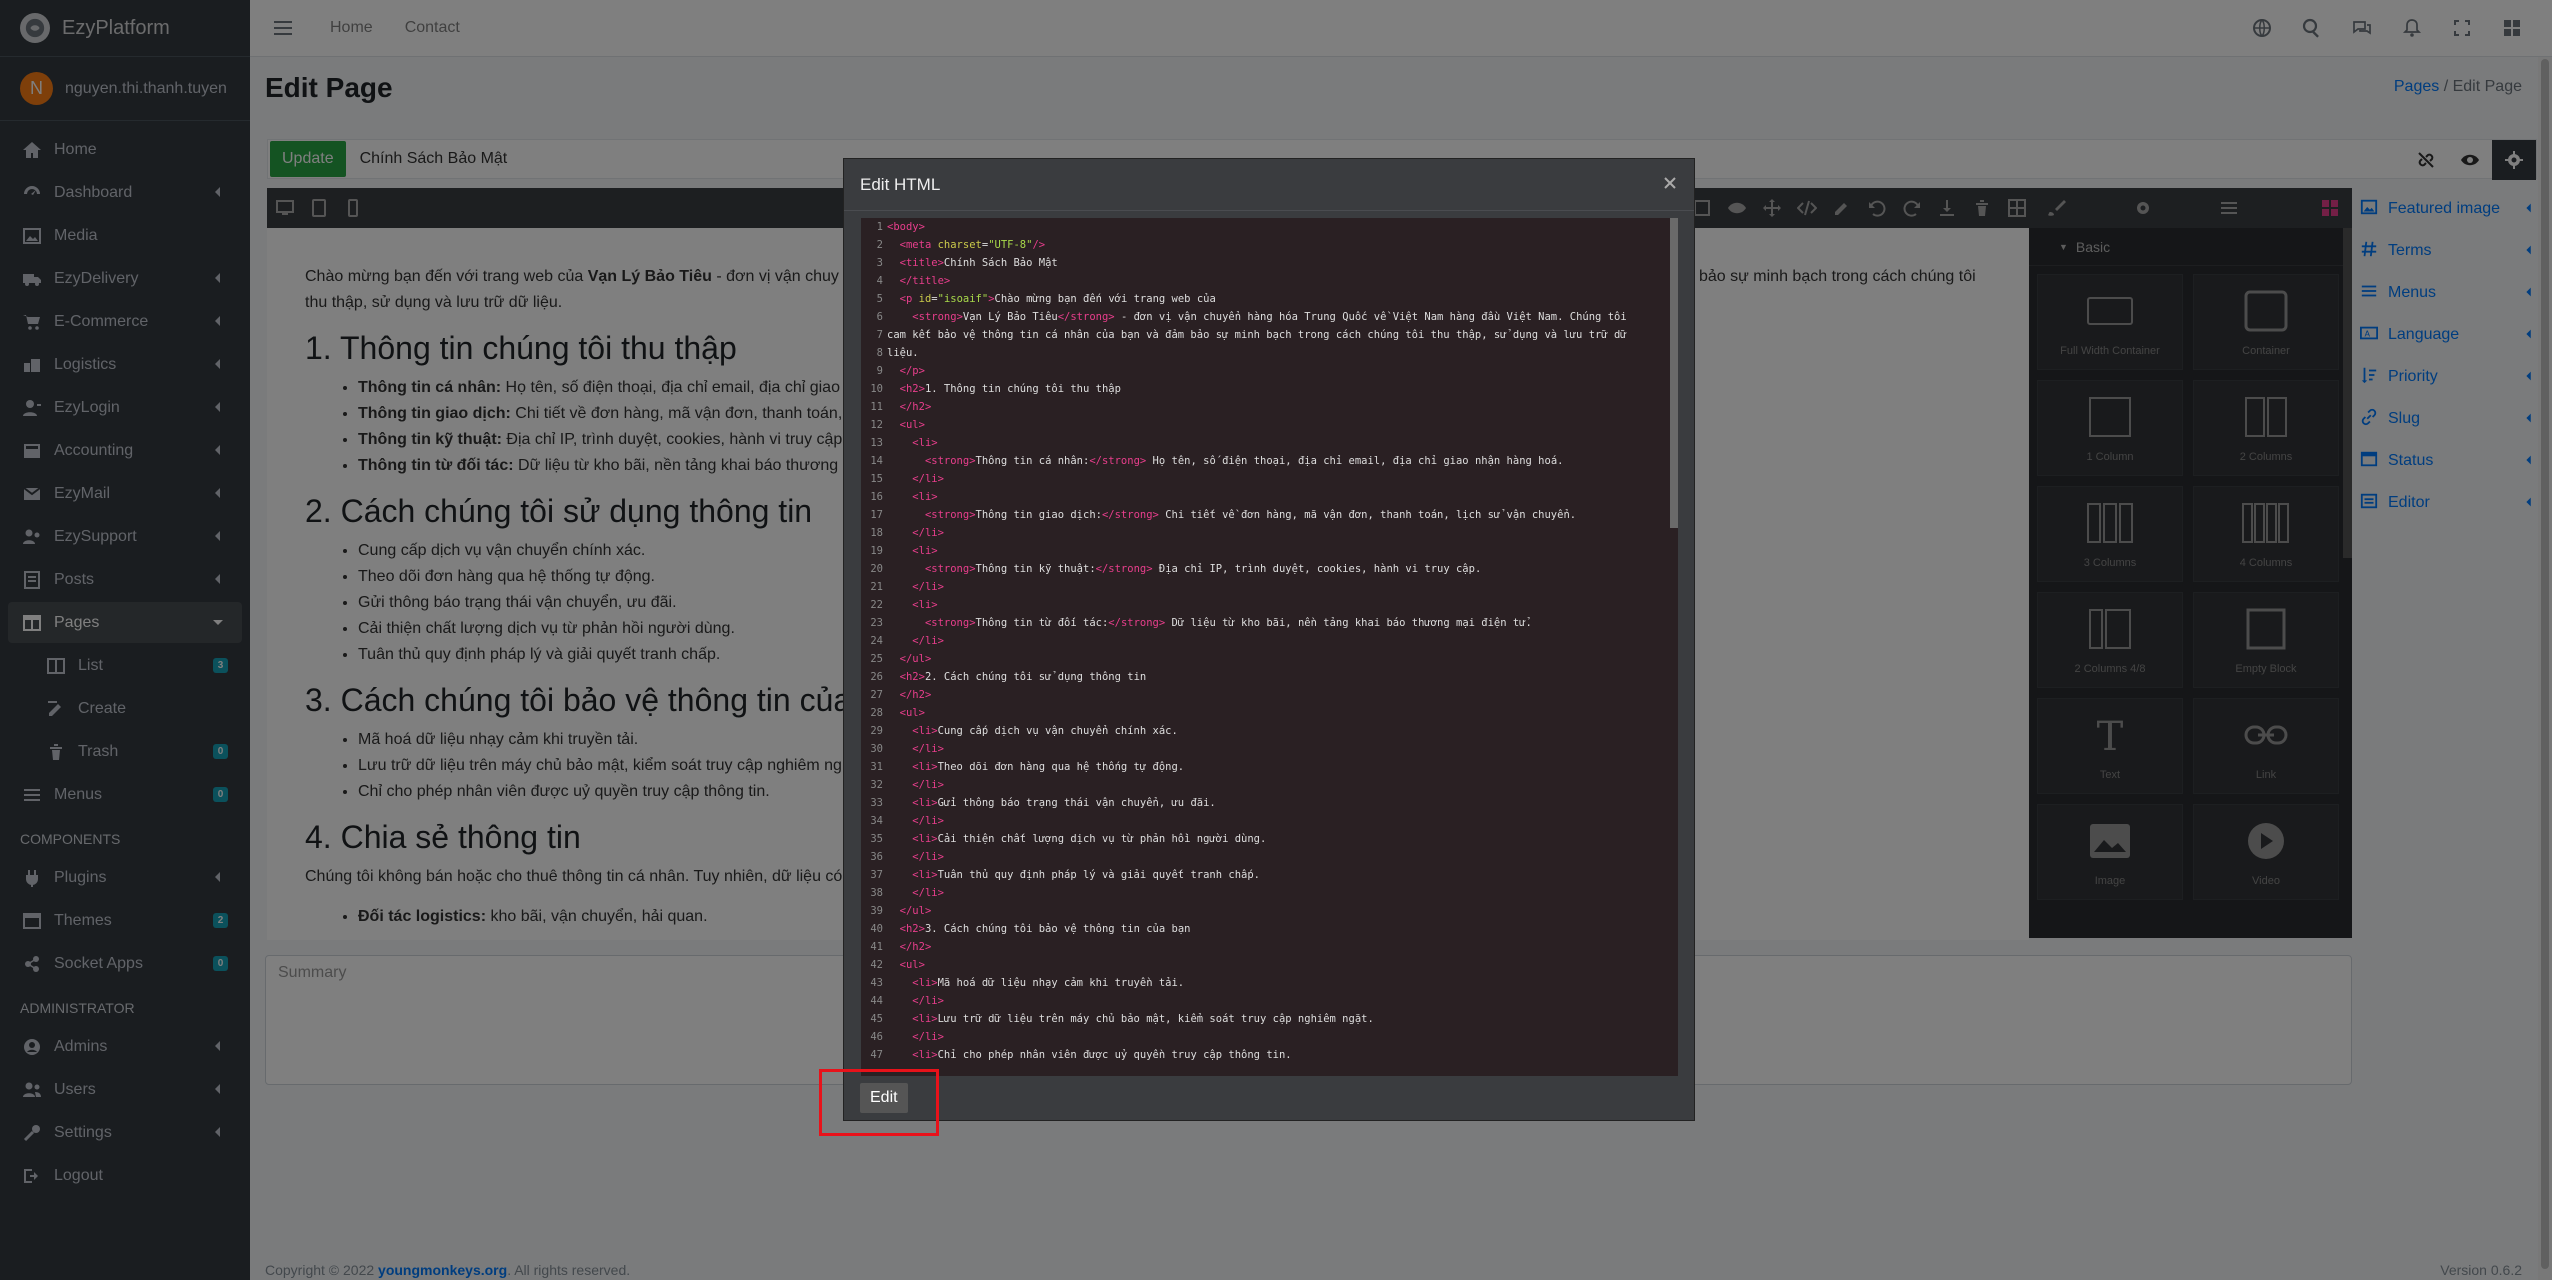  I want to click on code-line: 2 <meta charset="UTF-8"/>, so click(1269, 245).